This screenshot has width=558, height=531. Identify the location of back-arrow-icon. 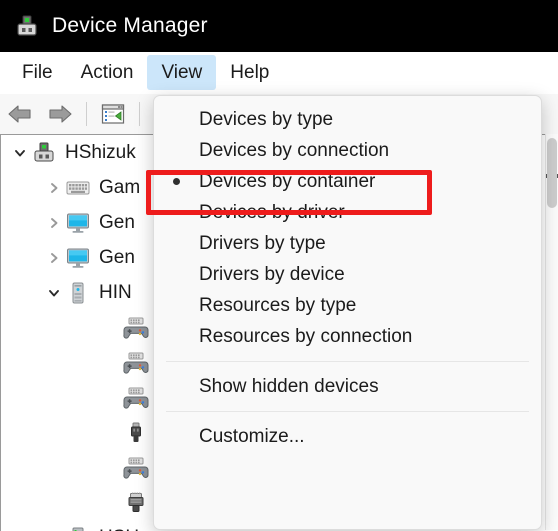
(20, 114).